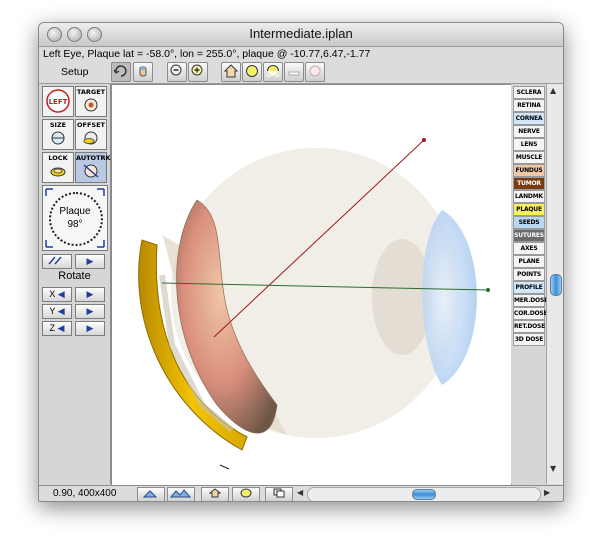 The image size is (601, 553). What do you see at coordinates (529, 92) in the screenshot?
I see `layer-toggle-sclera: SCLERA` at bounding box center [529, 92].